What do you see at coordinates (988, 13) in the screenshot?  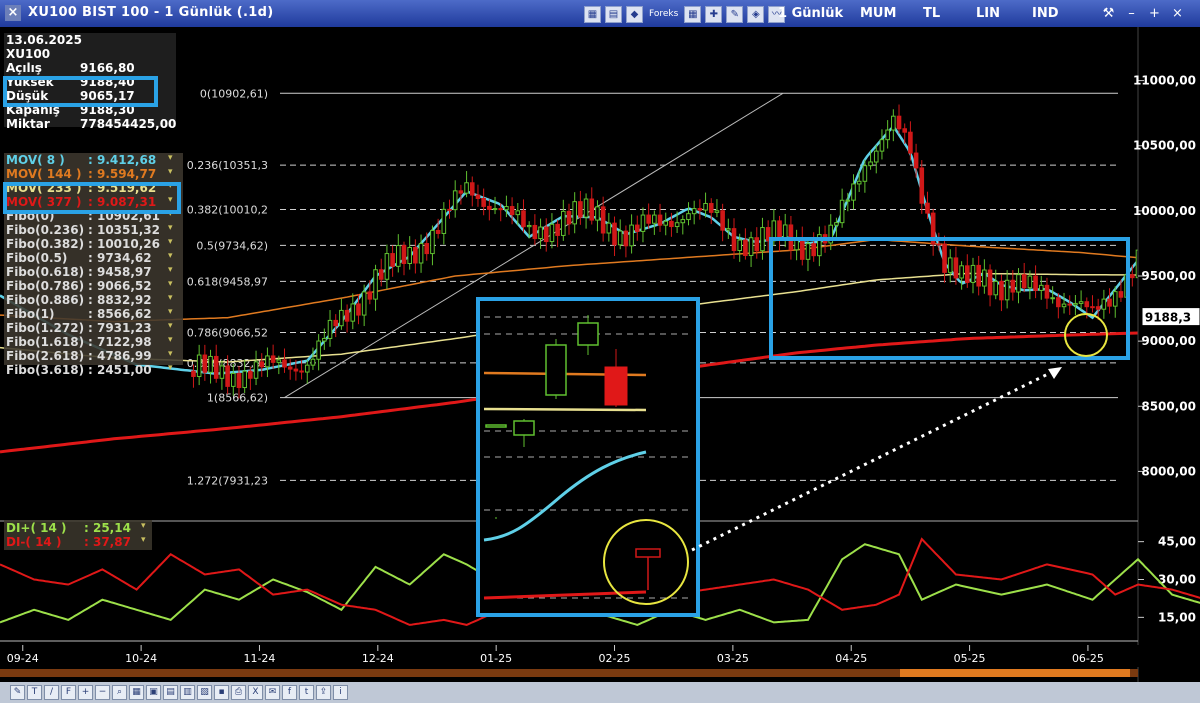 I see `scale-button: LIN` at bounding box center [988, 13].